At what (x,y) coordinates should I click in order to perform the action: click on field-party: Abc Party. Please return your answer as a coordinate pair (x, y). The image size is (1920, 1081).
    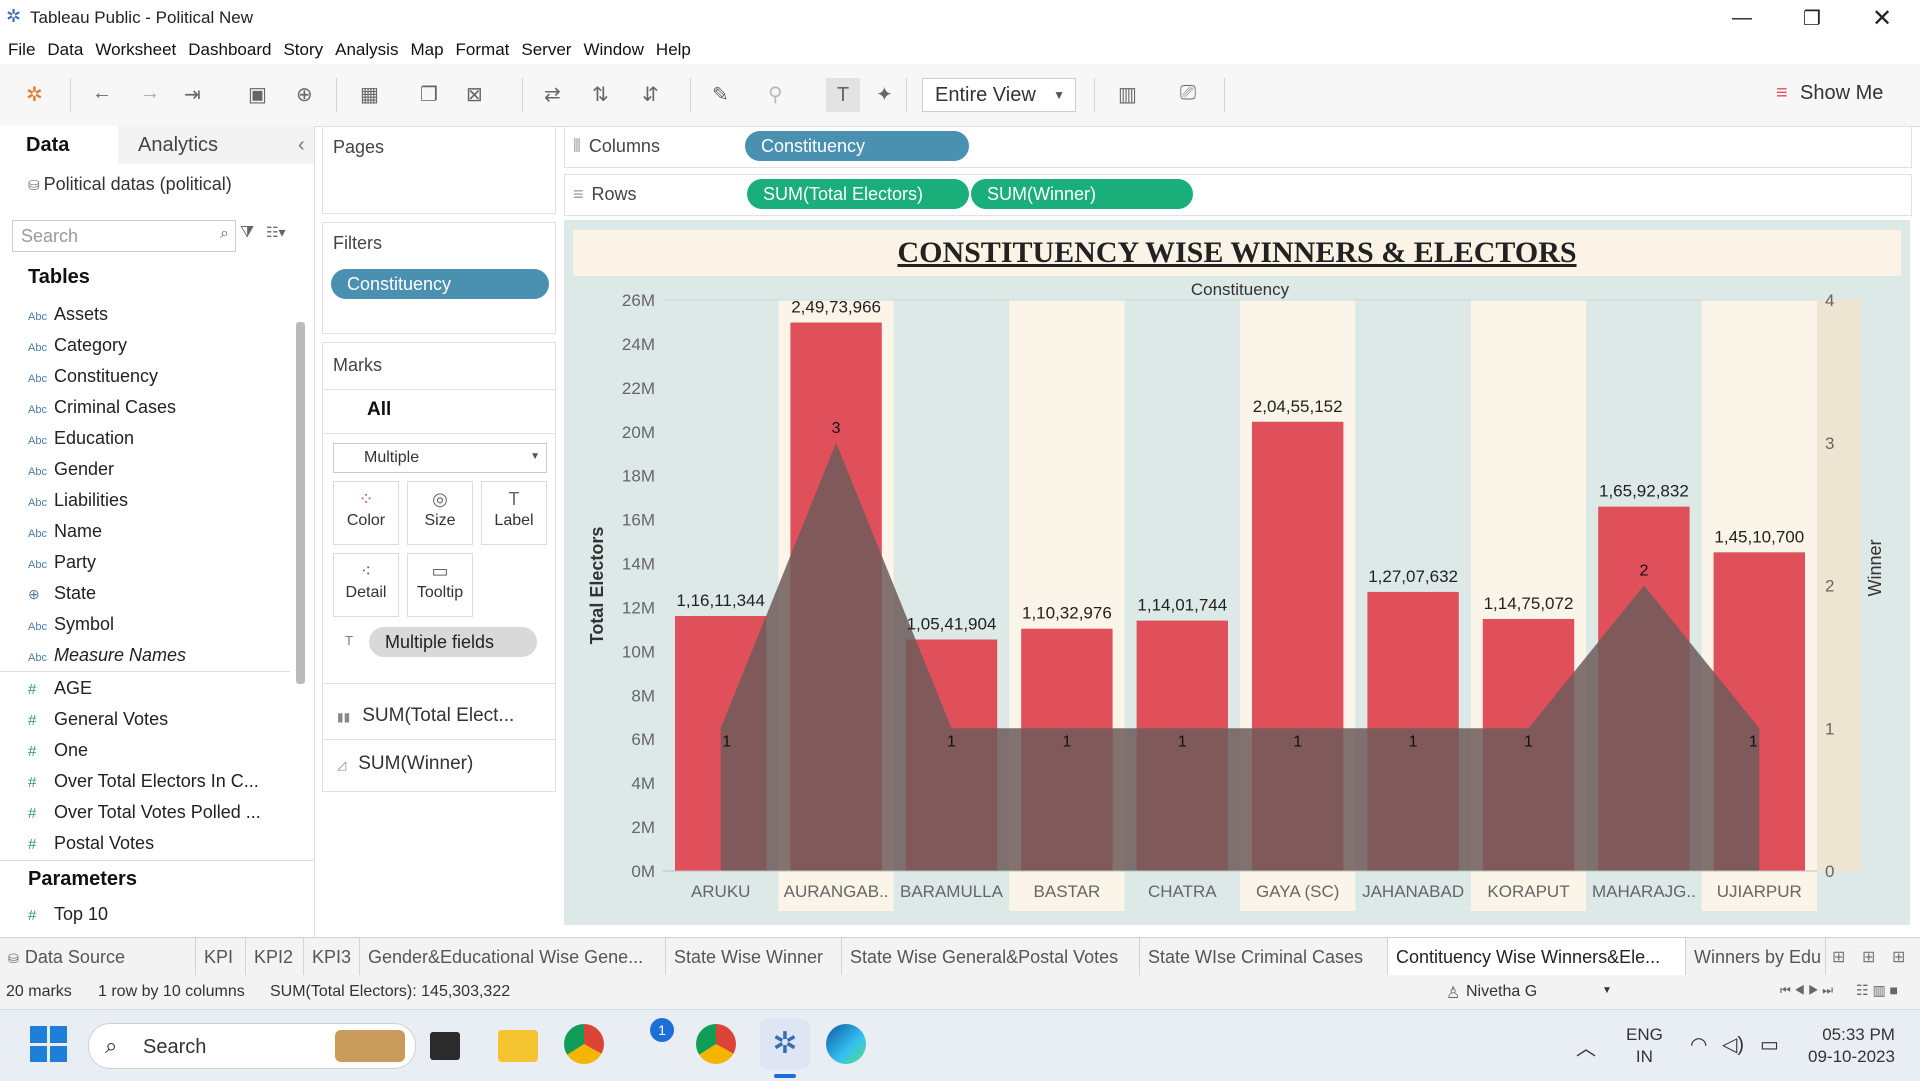
    Looking at the image, I should click on (62, 562).